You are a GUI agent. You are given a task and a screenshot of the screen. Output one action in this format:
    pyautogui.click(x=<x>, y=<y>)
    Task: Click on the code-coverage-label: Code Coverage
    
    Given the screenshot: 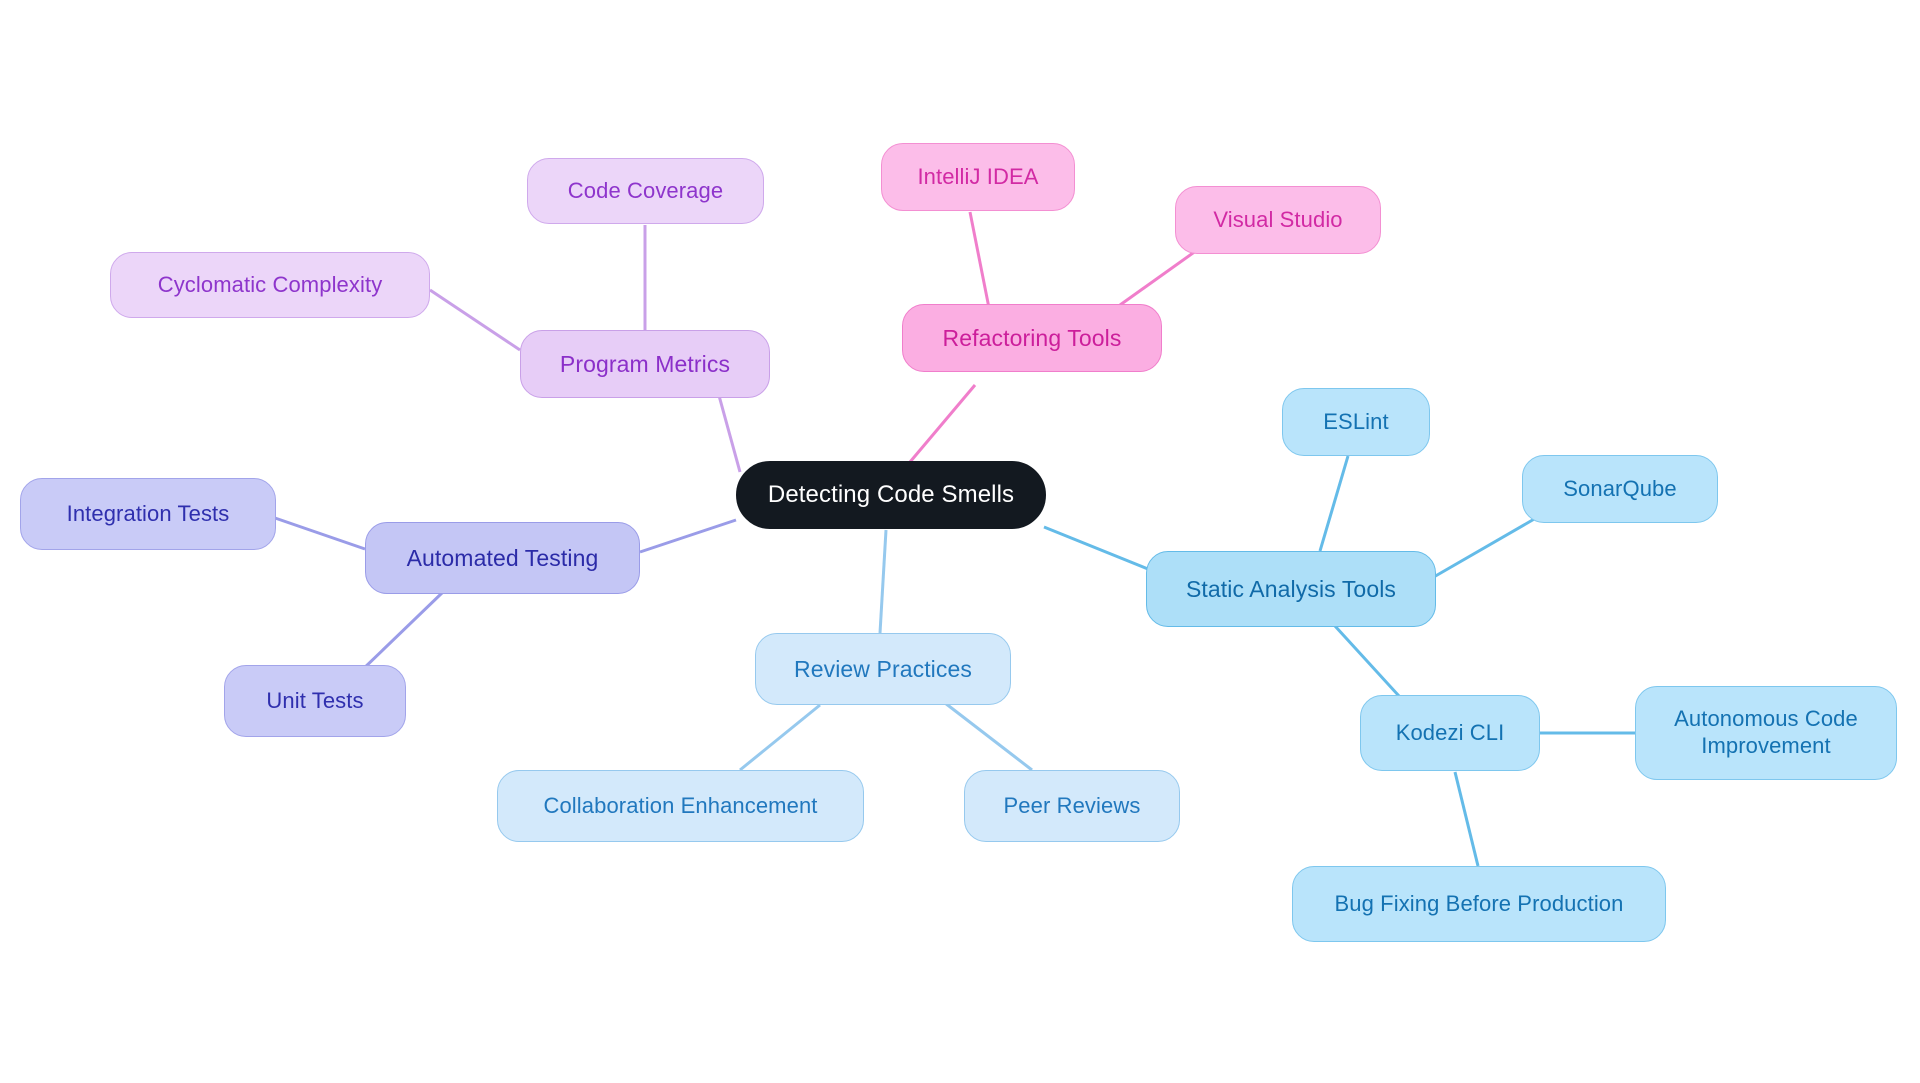 What is the action you would take?
    pyautogui.click(x=645, y=190)
    